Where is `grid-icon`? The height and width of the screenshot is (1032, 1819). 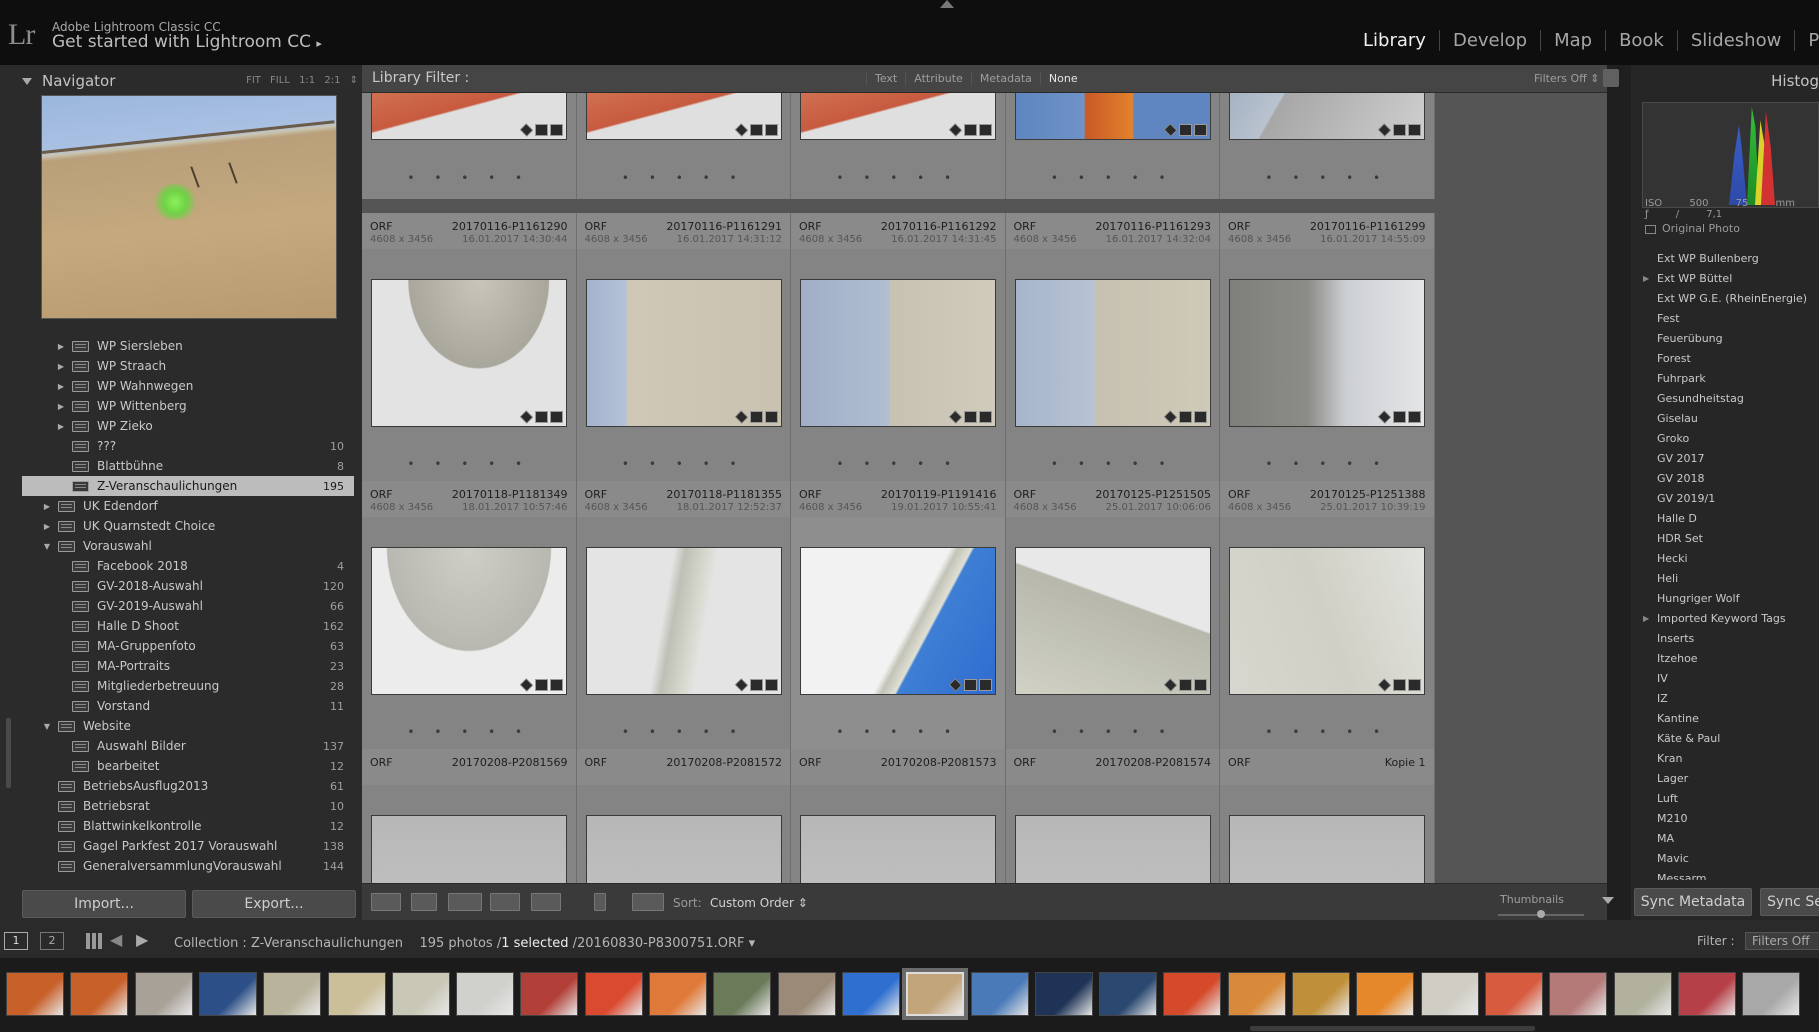
grid-icon is located at coordinates (94, 941).